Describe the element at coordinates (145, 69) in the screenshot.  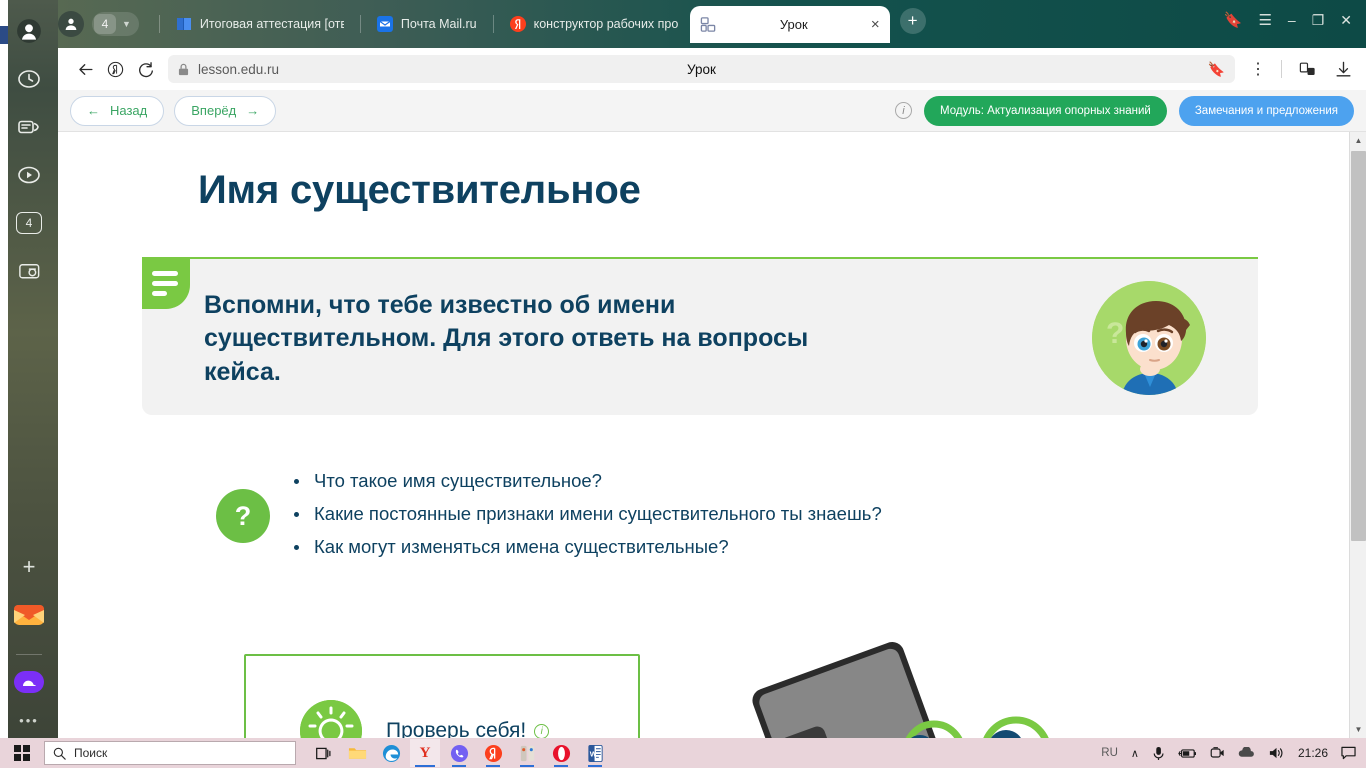
I see `reload-button` at that location.